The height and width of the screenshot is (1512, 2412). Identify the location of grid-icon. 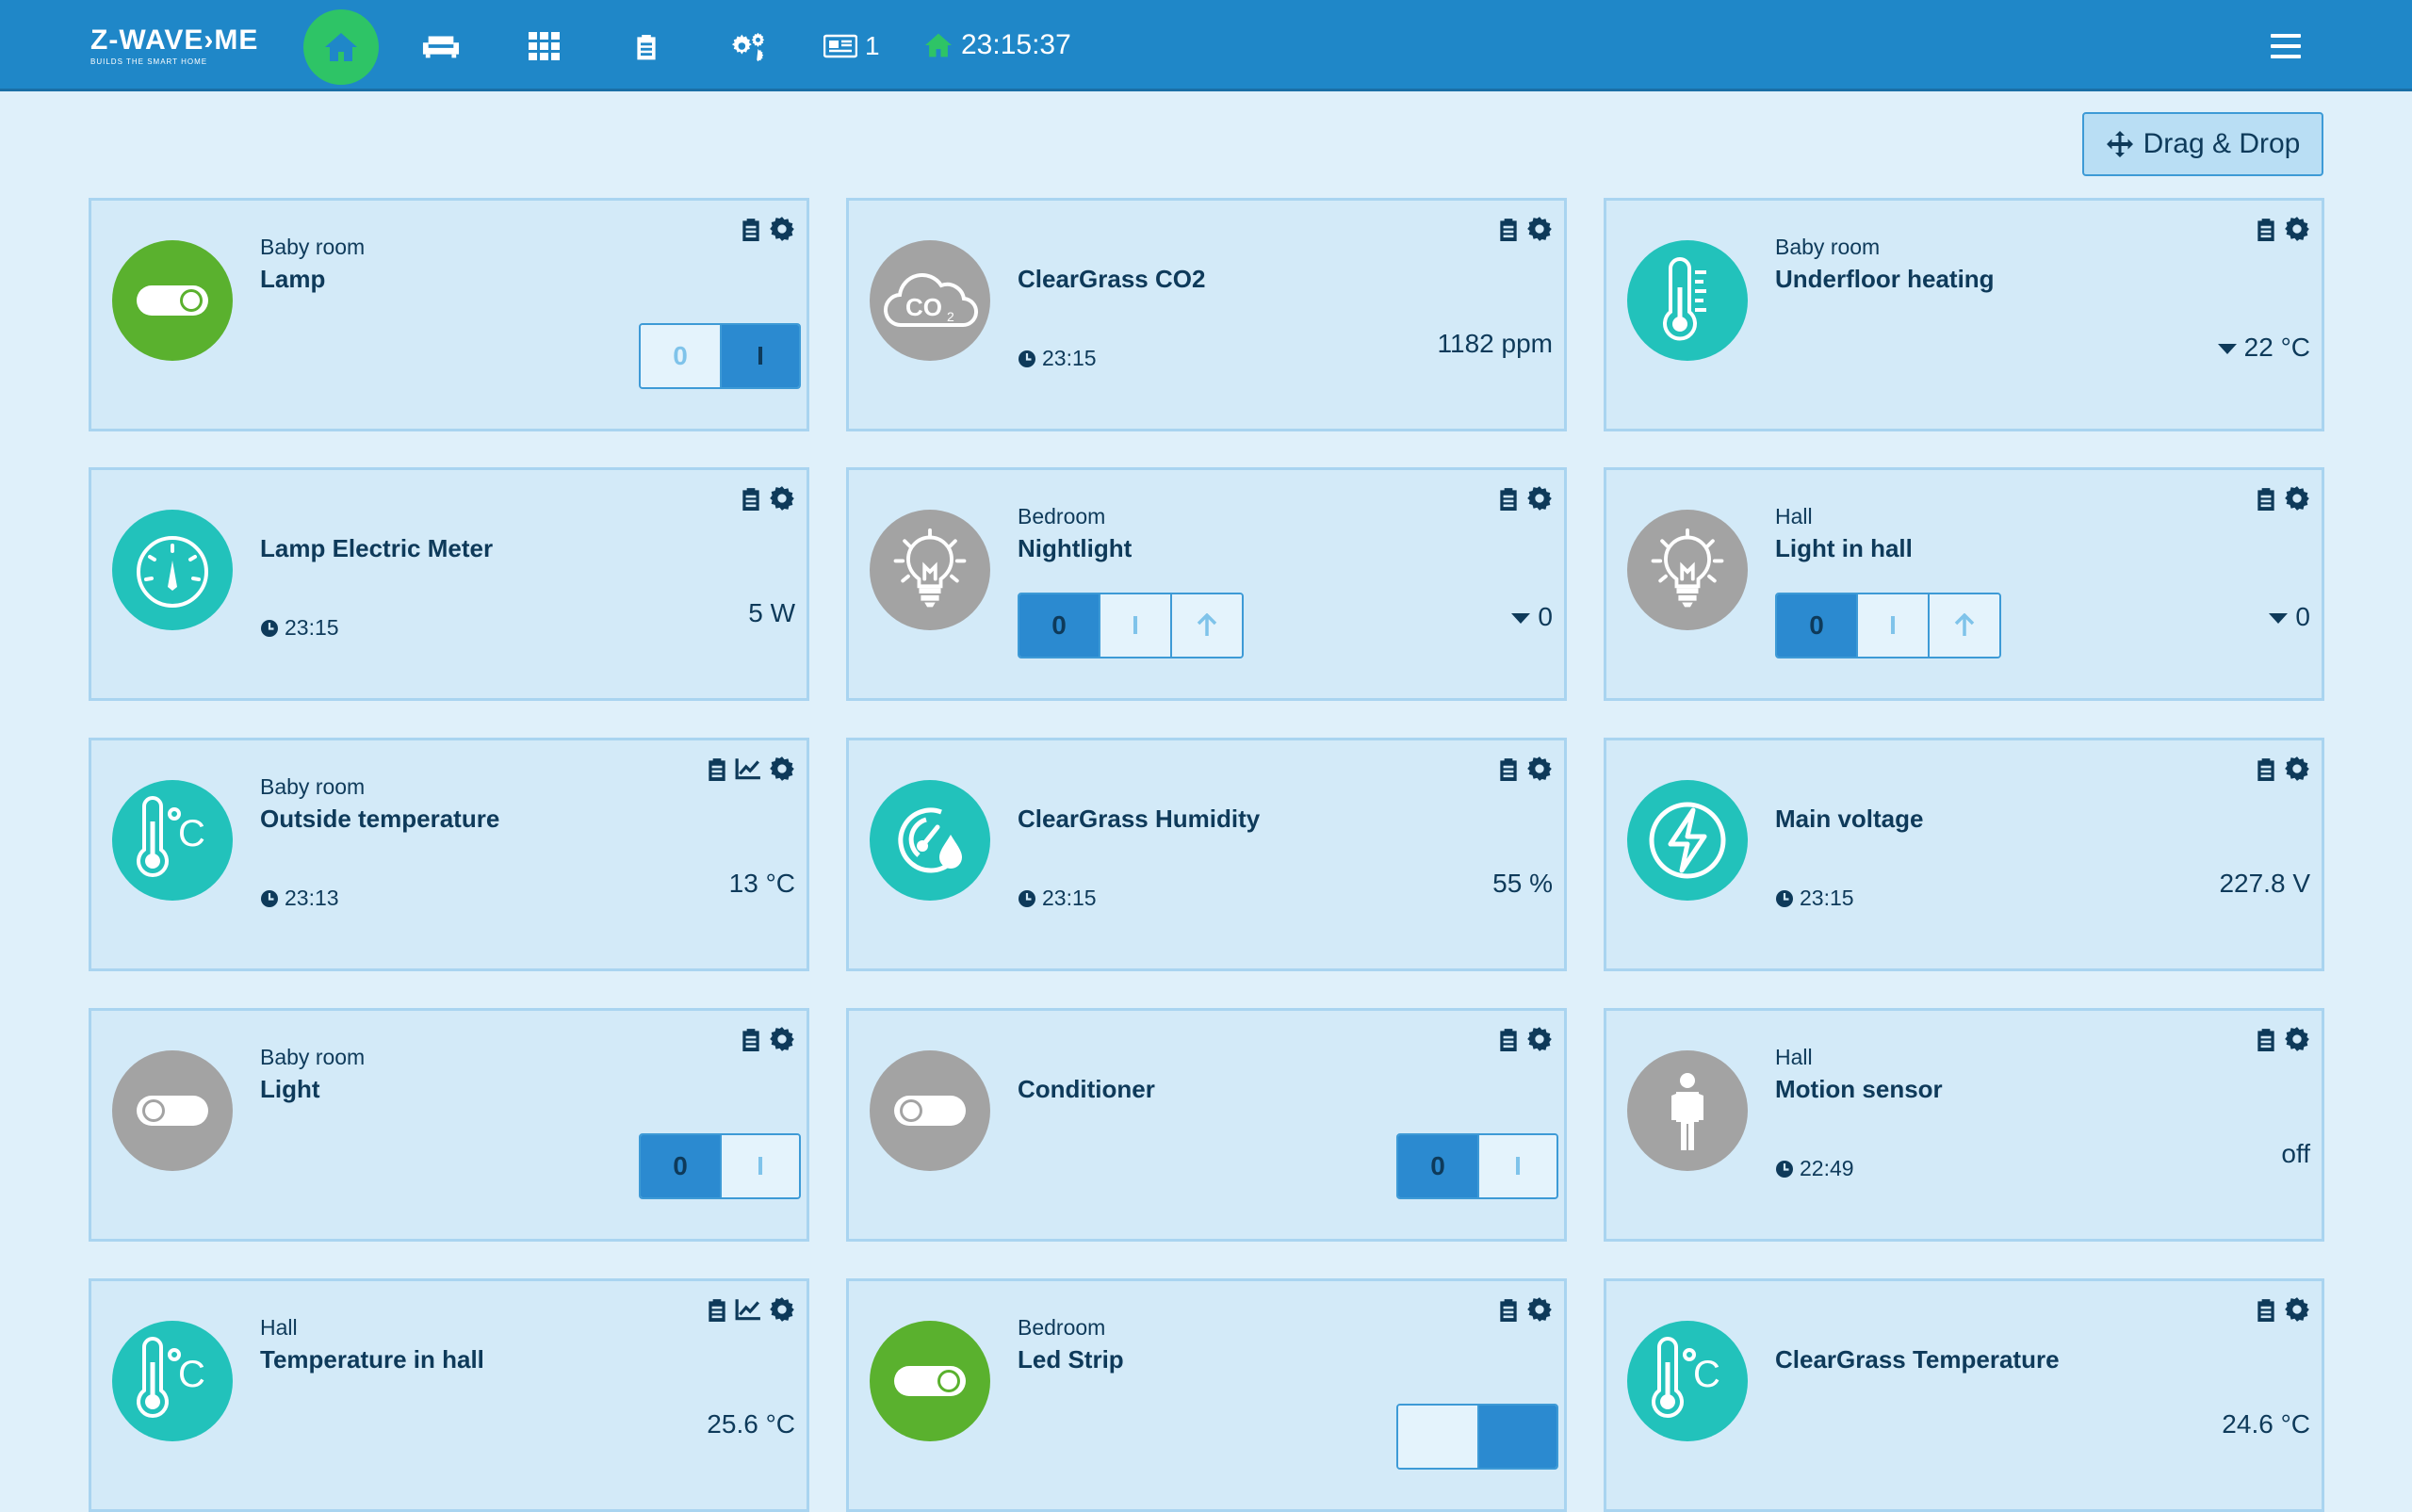
(544, 46).